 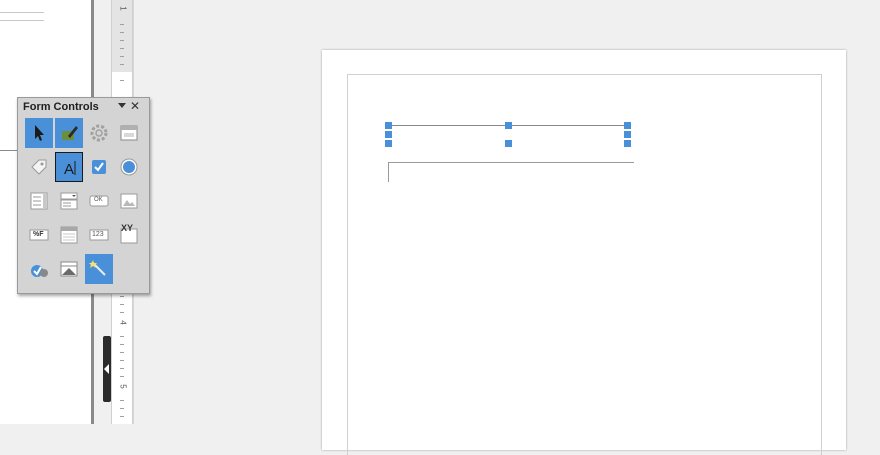 I want to click on ruler-label: 1, so click(x=123, y=8).